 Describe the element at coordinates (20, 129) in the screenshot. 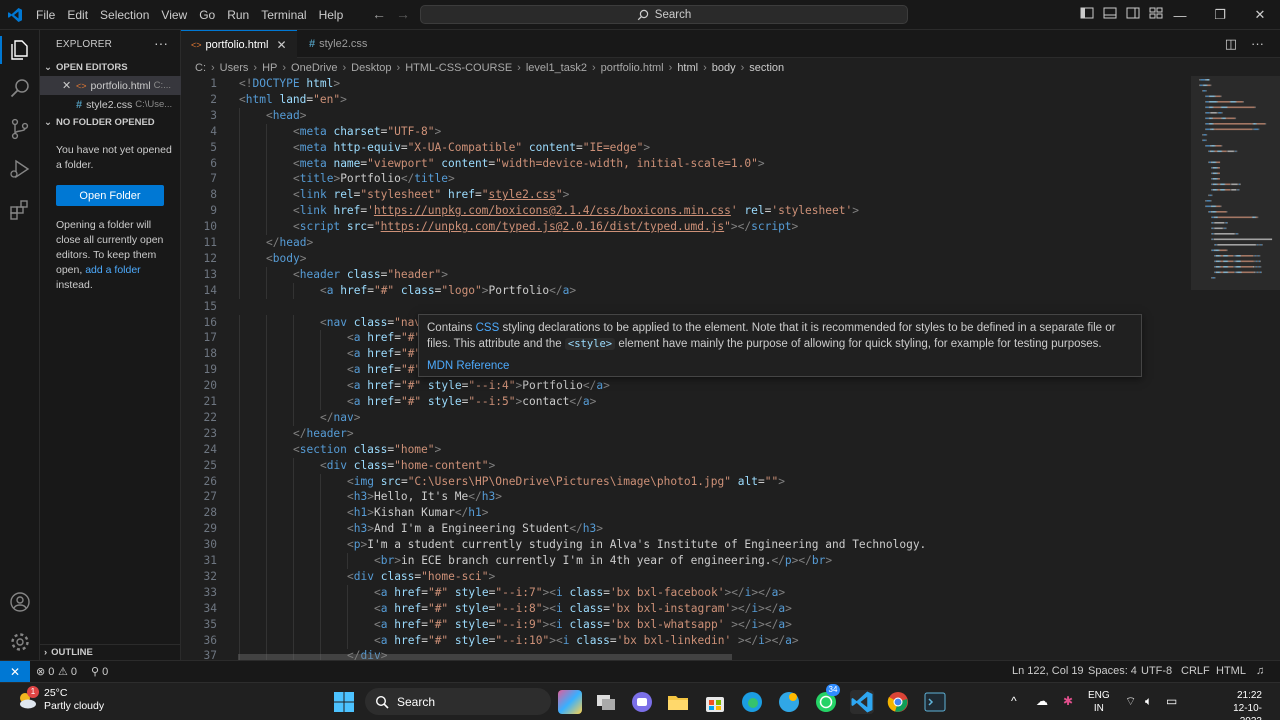

I see `source-control-icon` at that location.